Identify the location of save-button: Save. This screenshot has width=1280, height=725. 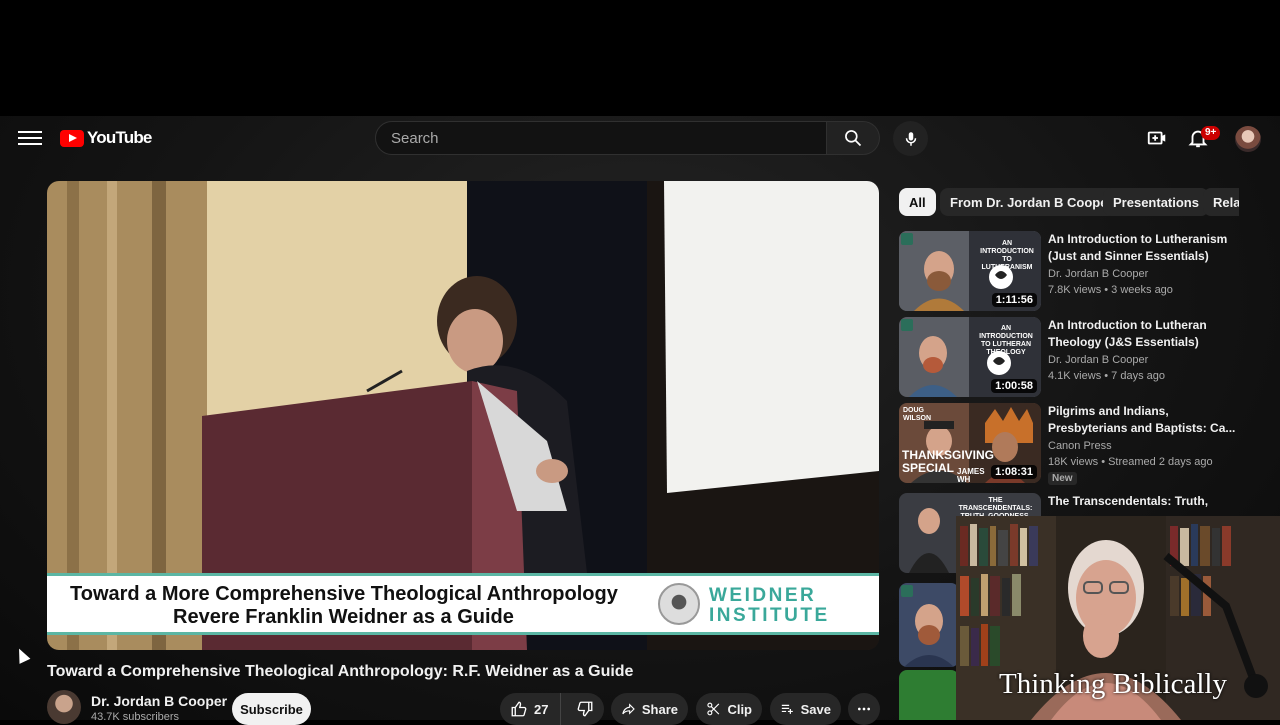
(805, 709).